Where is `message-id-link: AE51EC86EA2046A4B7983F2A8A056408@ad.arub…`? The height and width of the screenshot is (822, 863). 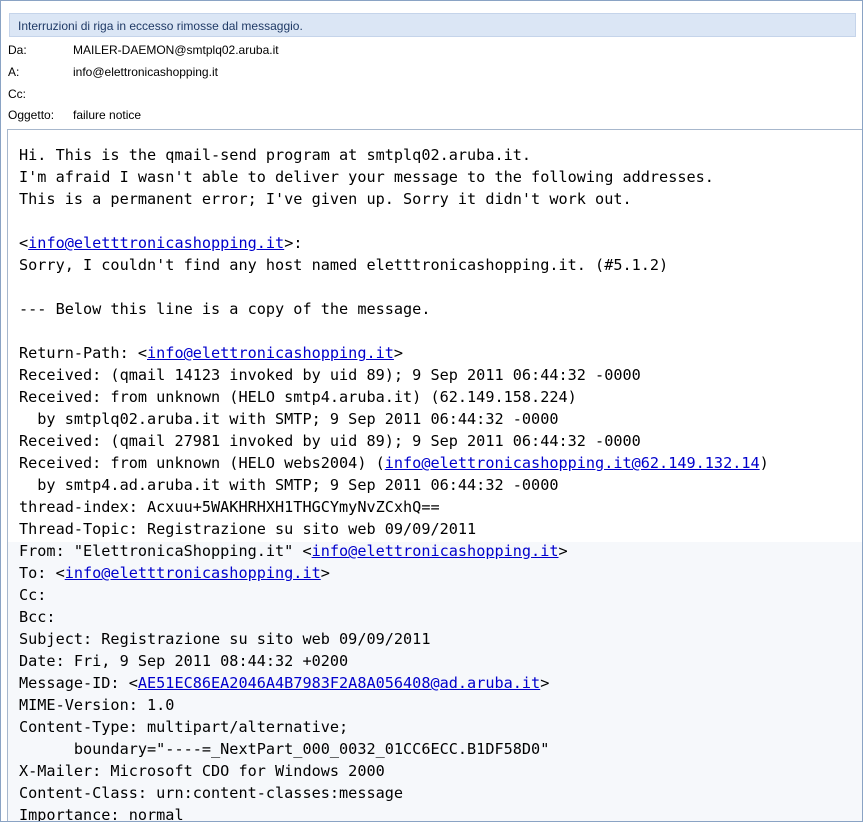 message-id-link: AE51EC86EA2046A4B7983F2A8A056408@ad.arub… is located at coordinates (339, 683).